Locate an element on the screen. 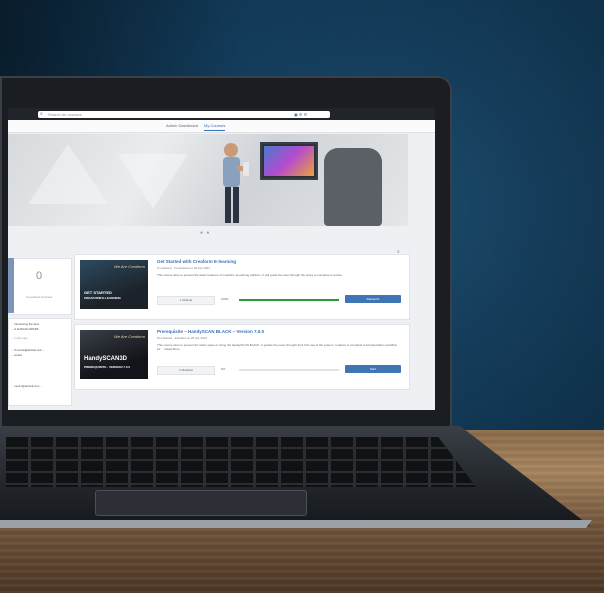 The image size is (604, 593). course-date: Completed on 26 Apr 2024 is located at coordinates (192, 268).